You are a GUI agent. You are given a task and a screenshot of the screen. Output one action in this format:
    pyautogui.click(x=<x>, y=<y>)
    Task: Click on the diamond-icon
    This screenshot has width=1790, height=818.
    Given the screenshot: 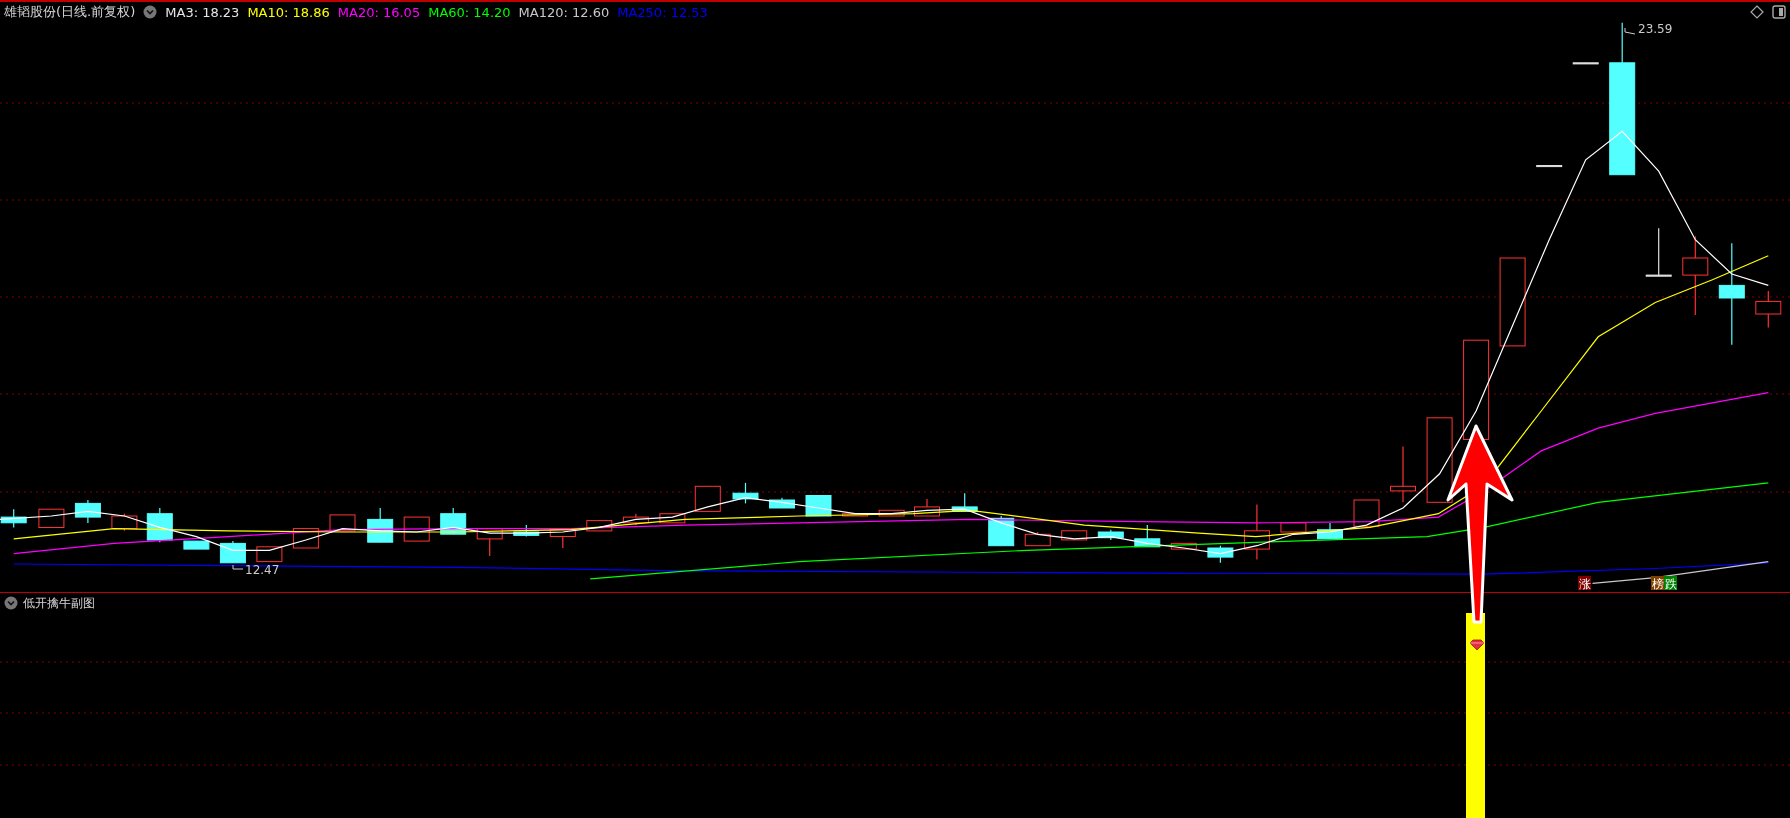 What is the action you would take?
    pyautogui.click(x=1757, y=12)
    